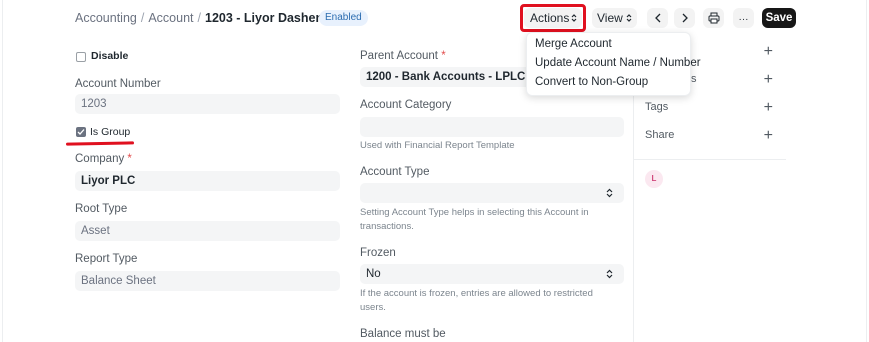 This screenshot has width=869, height=342. Describe the element at coordinates (492, 193) in the screenshot. I see `account-type-select` at that location.